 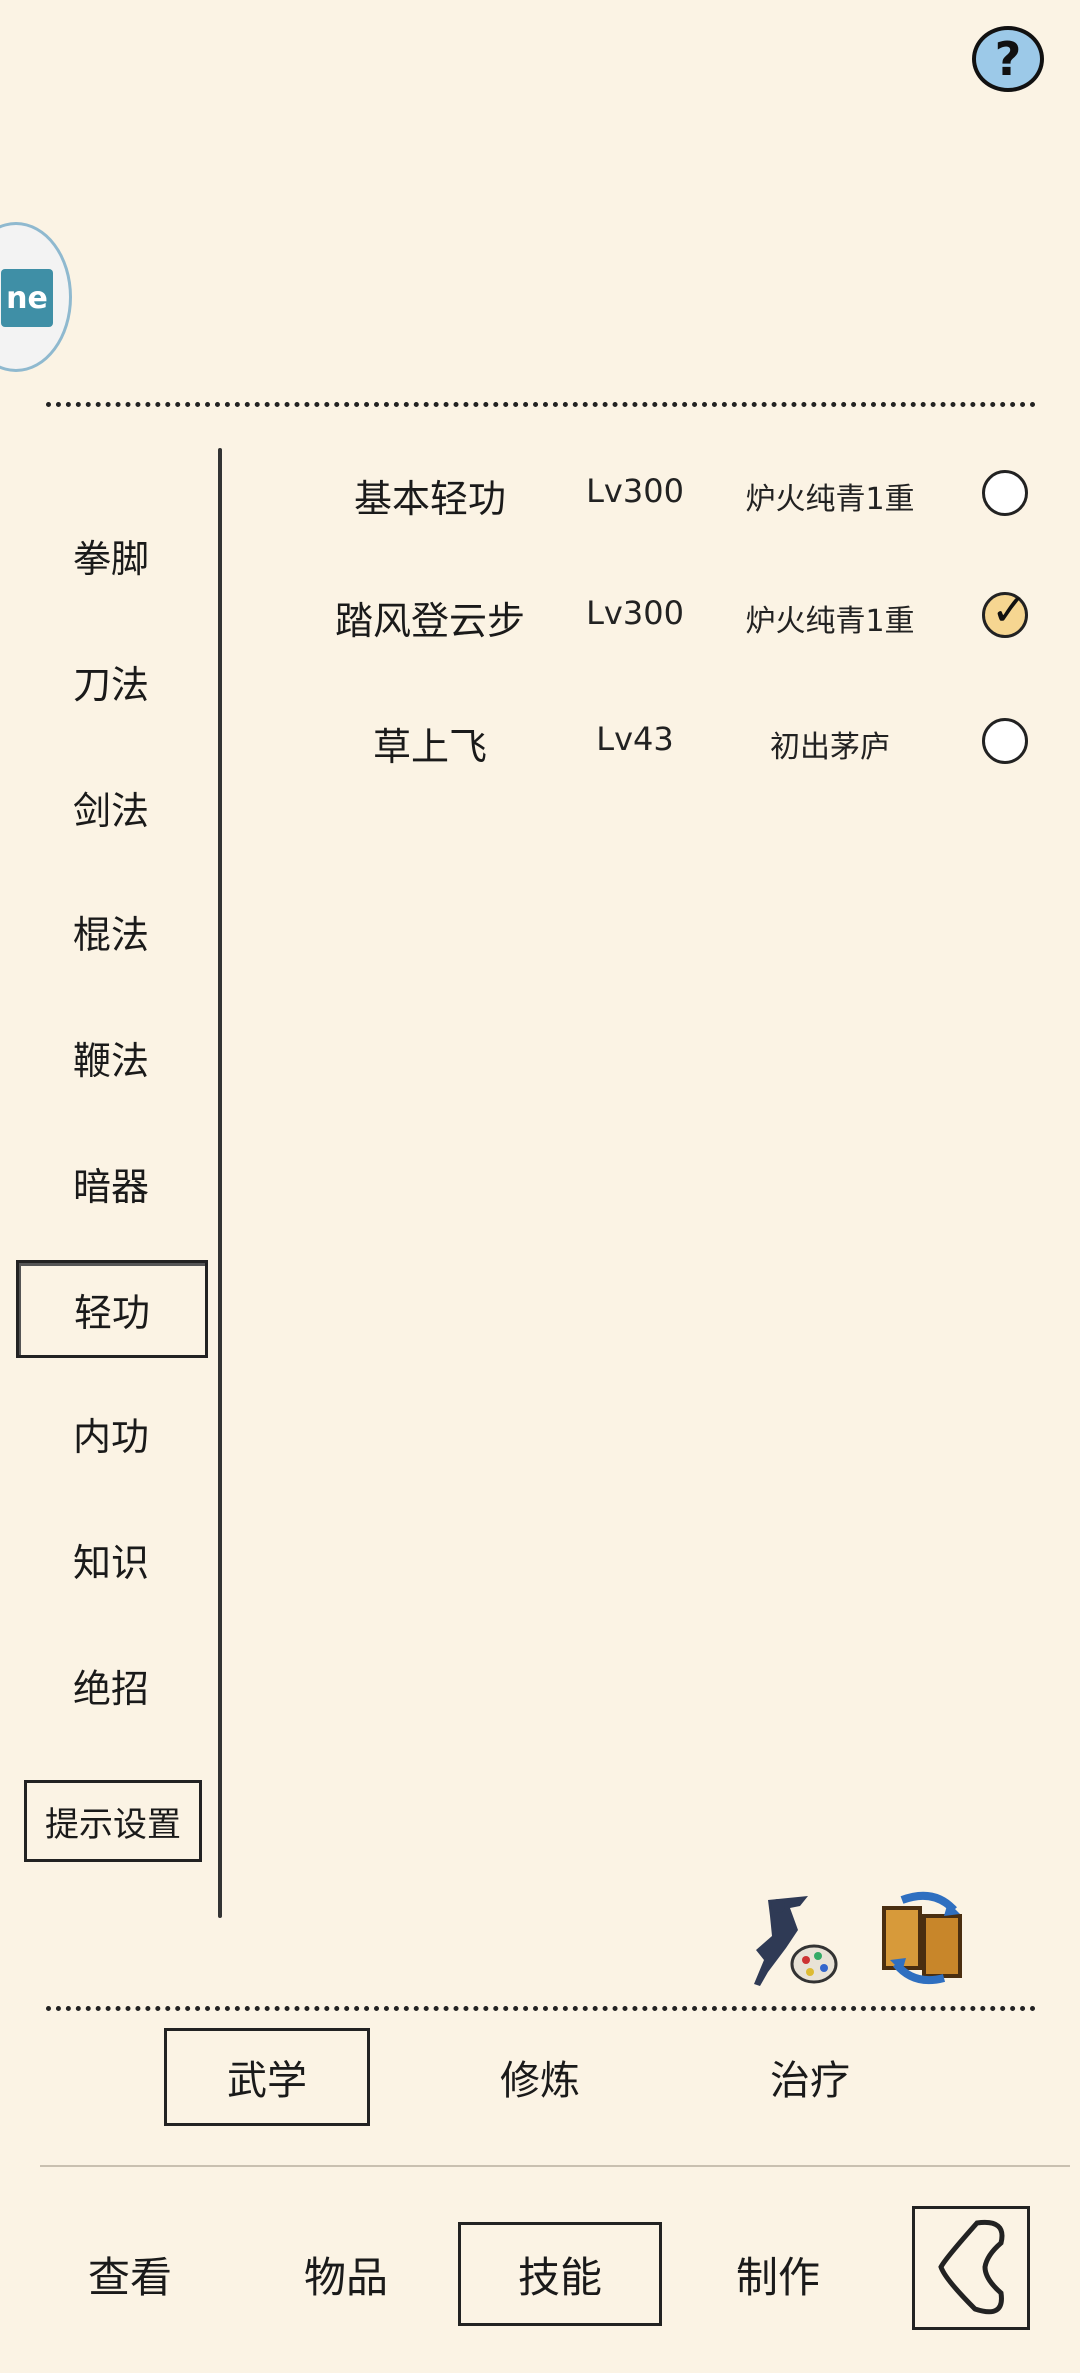 I want to click on category-quanjiao: 拳脚, so click(x=111, y=555).